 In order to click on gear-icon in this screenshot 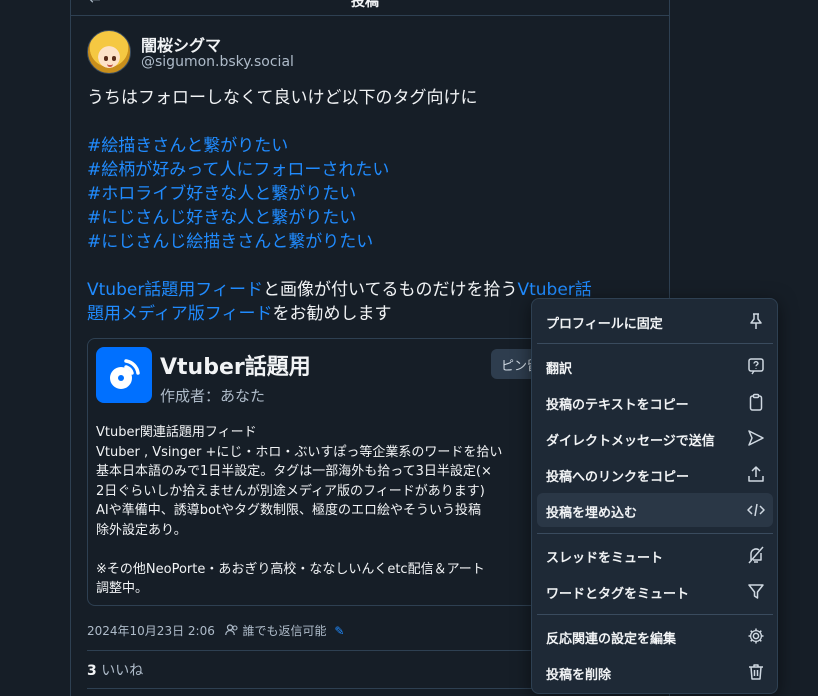, I will do `click(756, 636)`.